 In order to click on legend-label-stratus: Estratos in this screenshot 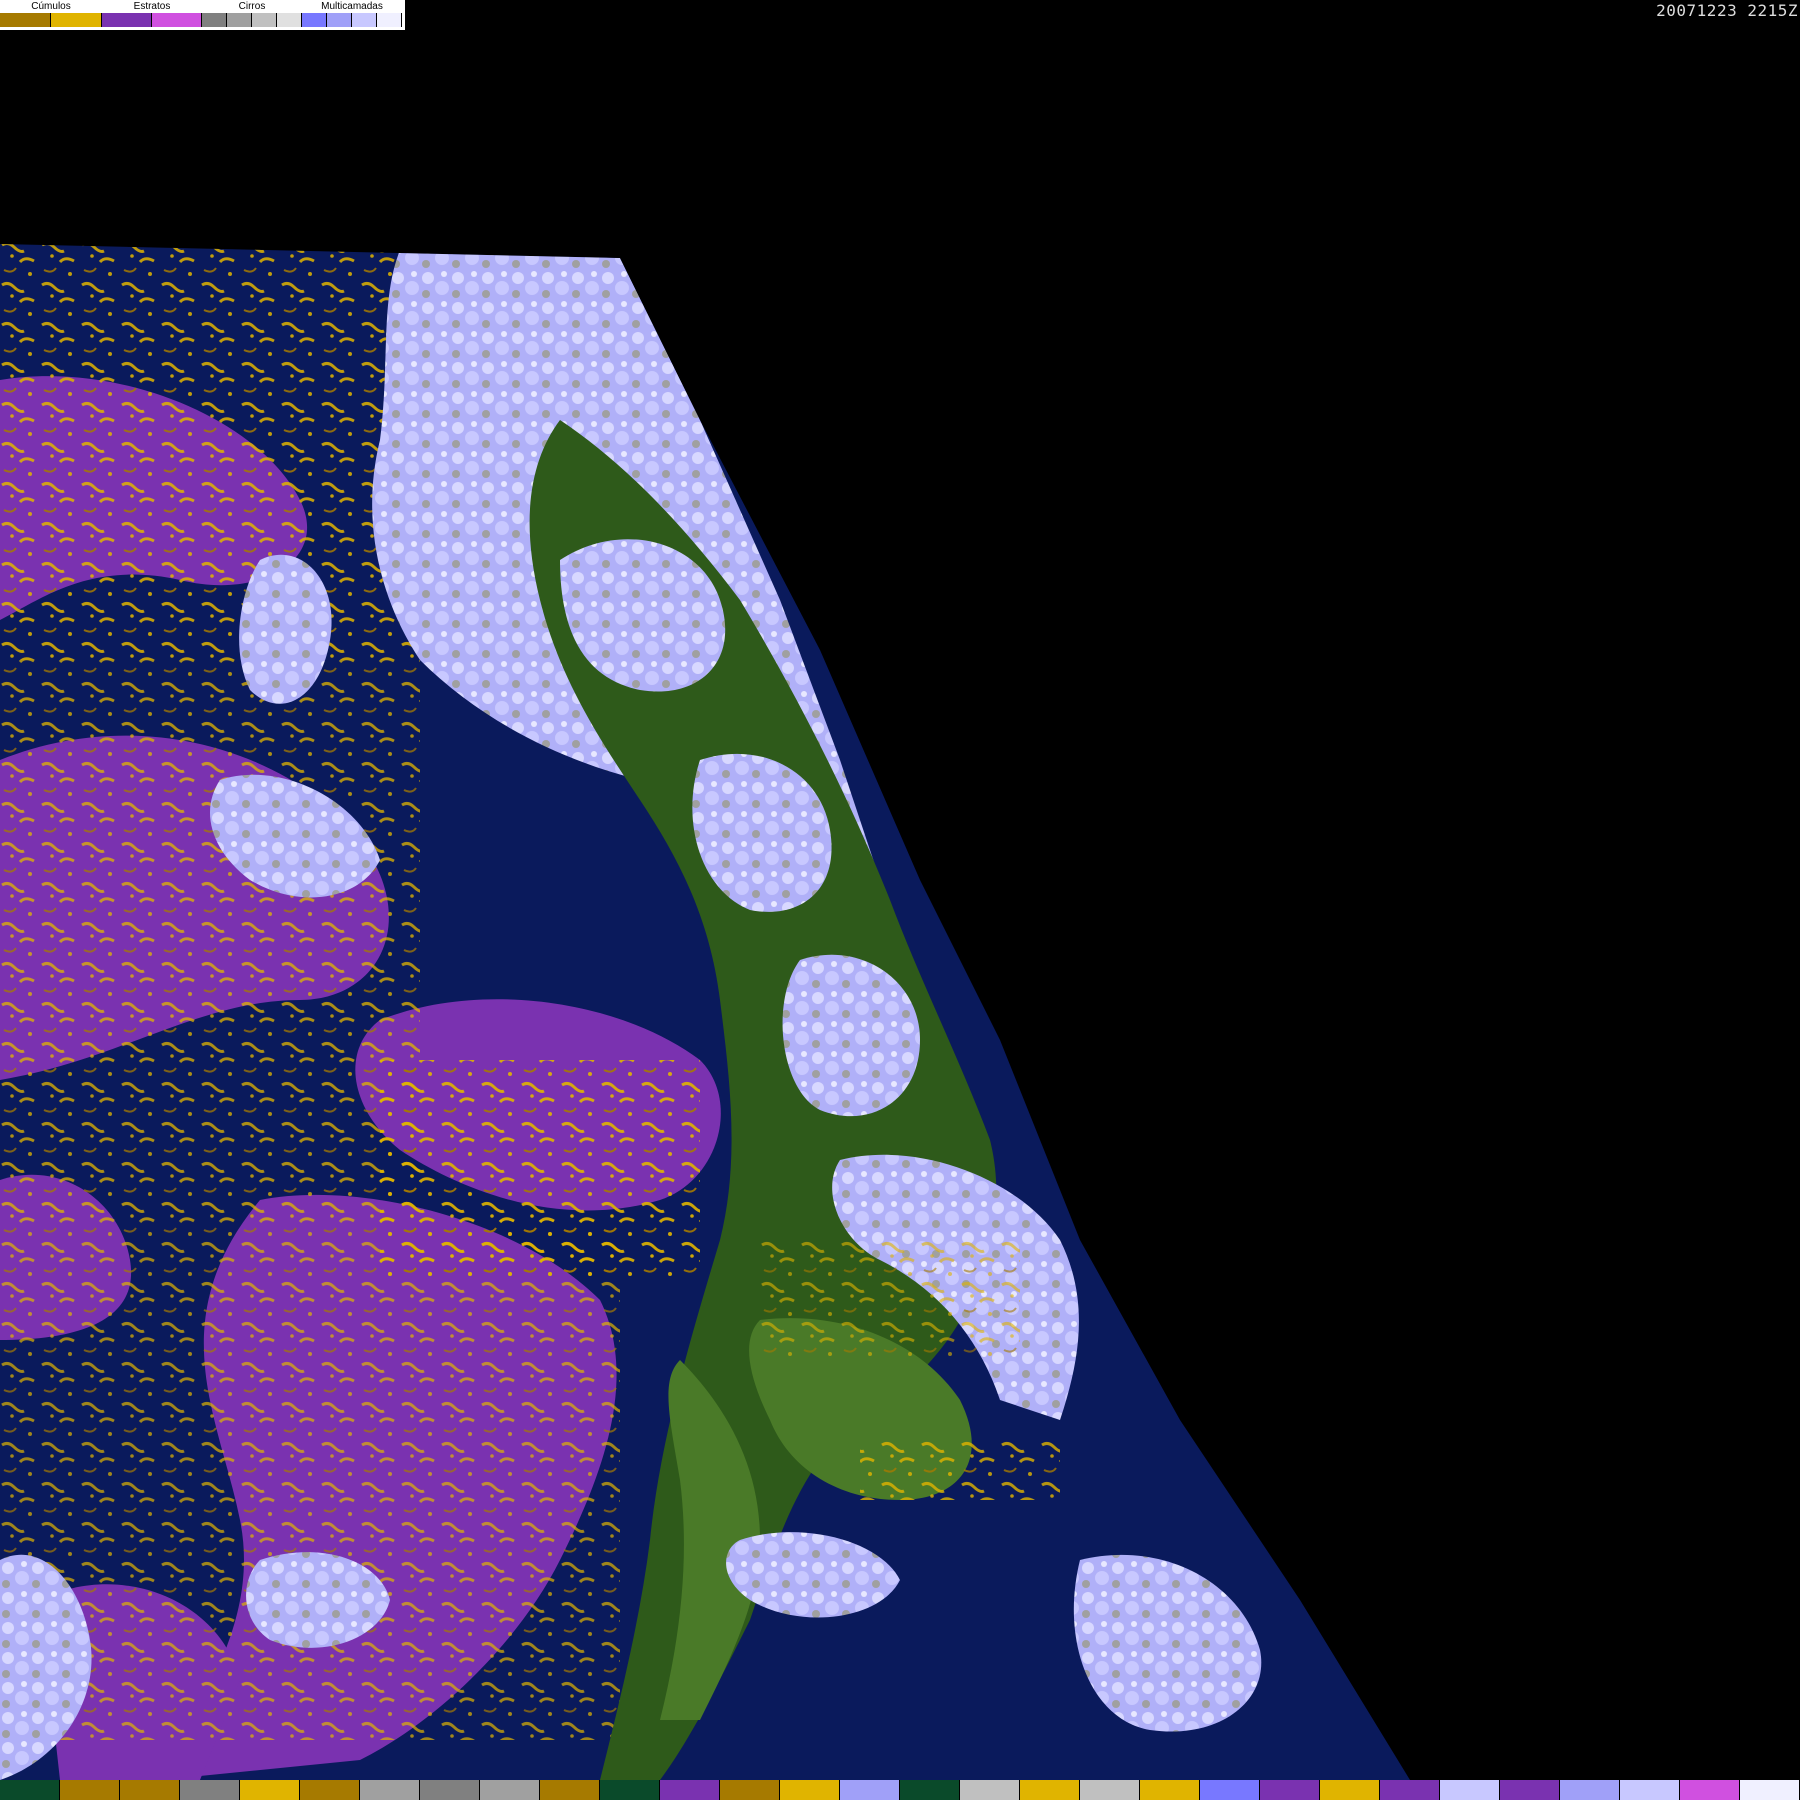, I will do `click(152, 6)`.